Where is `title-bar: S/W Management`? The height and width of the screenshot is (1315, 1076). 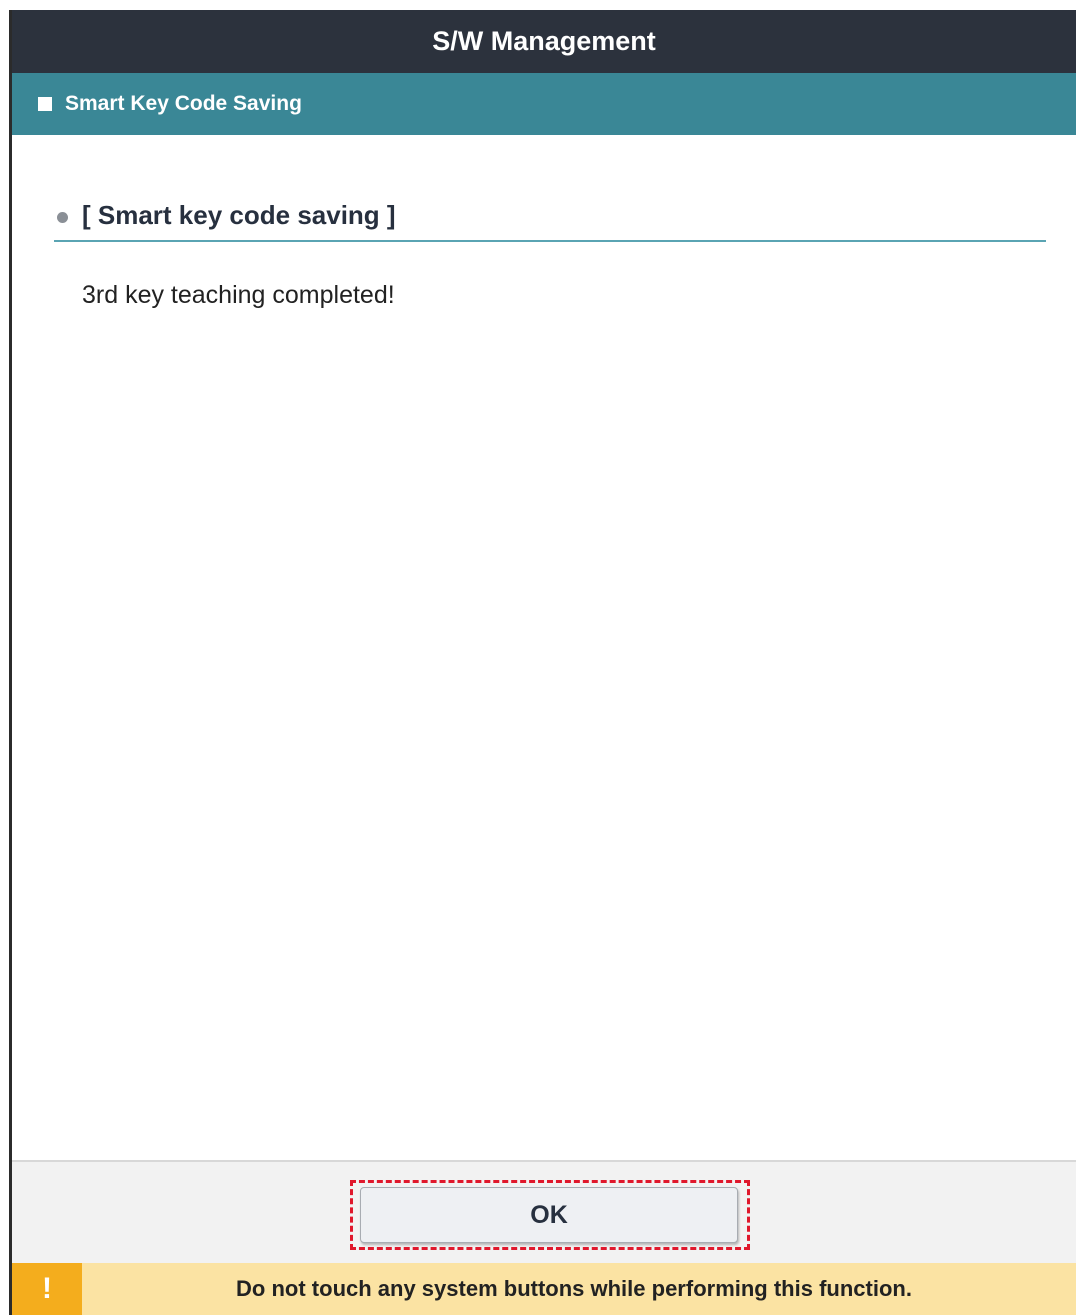
title-bar: S/W Management is located at coordinates (544, 41).